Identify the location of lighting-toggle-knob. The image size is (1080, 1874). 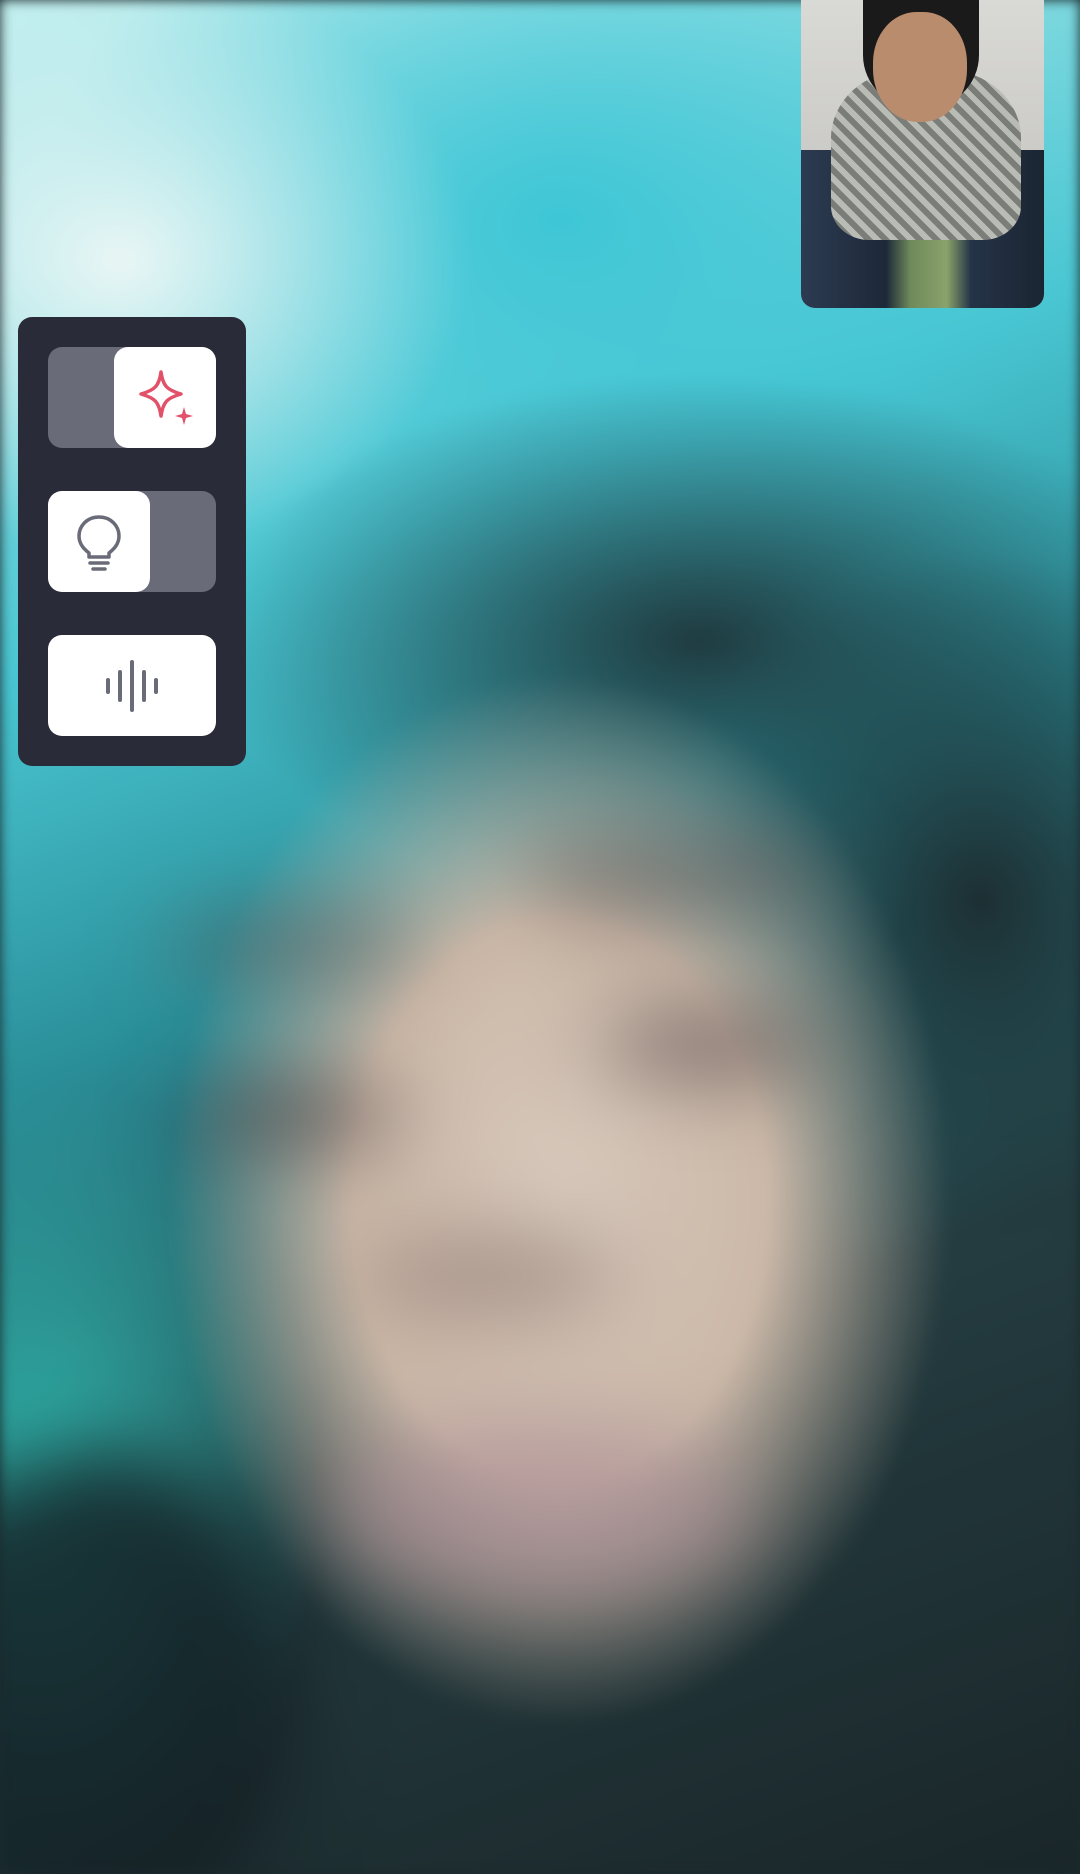
(99, 541).